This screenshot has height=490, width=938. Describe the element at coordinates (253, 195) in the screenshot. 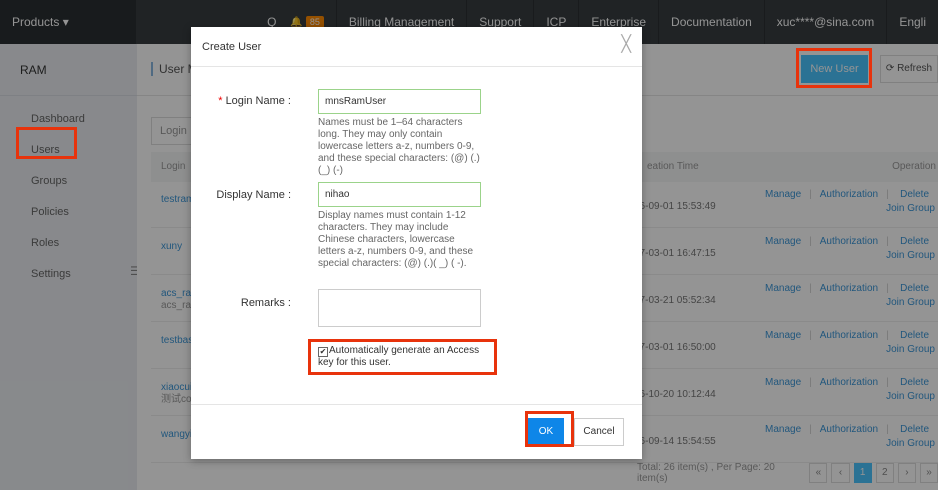

I see `display-name-label: Display Name :` at that location.